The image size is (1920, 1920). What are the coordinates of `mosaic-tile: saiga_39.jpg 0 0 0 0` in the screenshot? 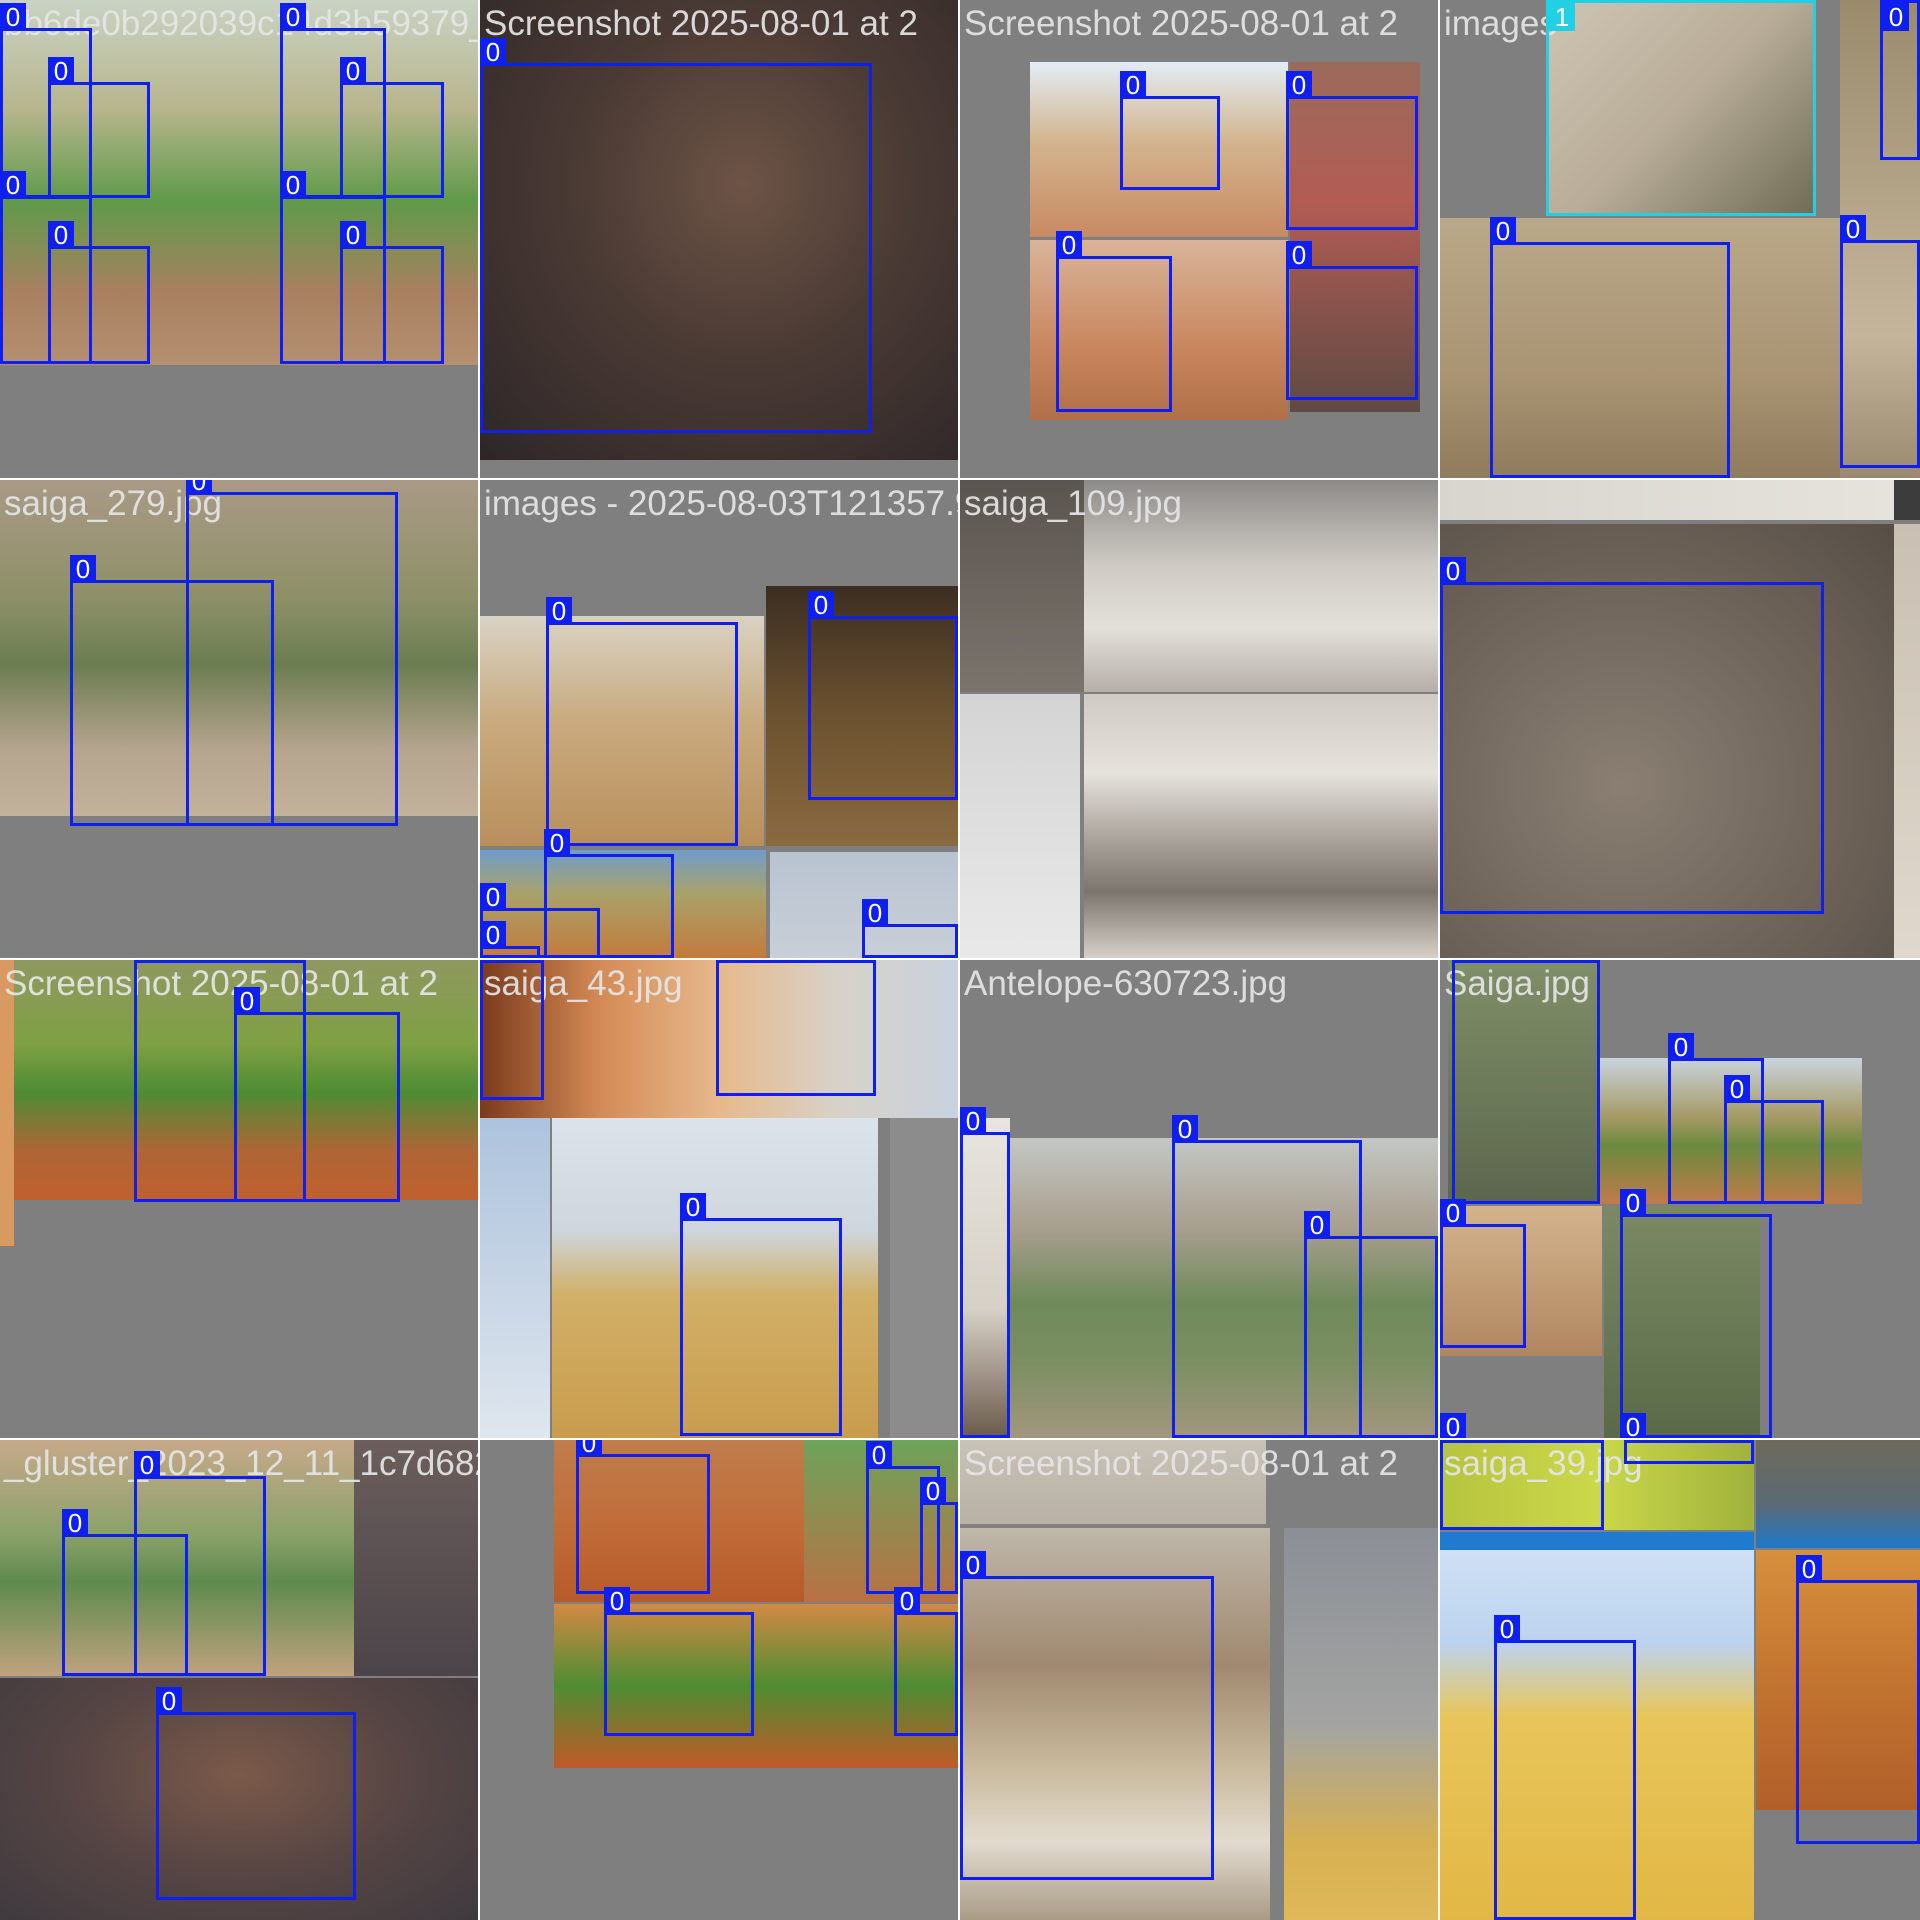 It's located at (1680, 1680).